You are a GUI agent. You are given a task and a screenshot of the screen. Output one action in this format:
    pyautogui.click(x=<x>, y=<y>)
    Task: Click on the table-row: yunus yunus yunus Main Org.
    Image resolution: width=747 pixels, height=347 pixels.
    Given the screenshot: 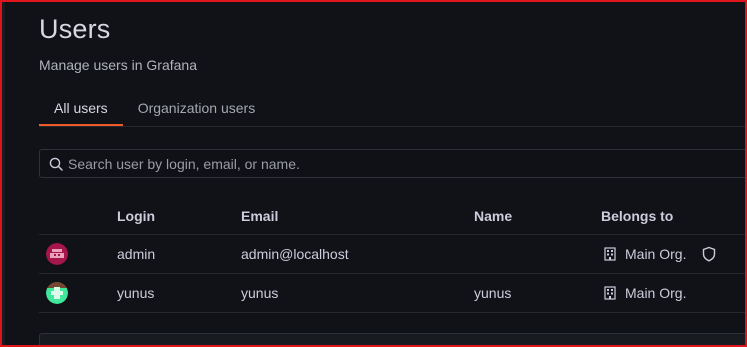 What is the action you would take?
    pyautogui.click(x=392, y=293)
    